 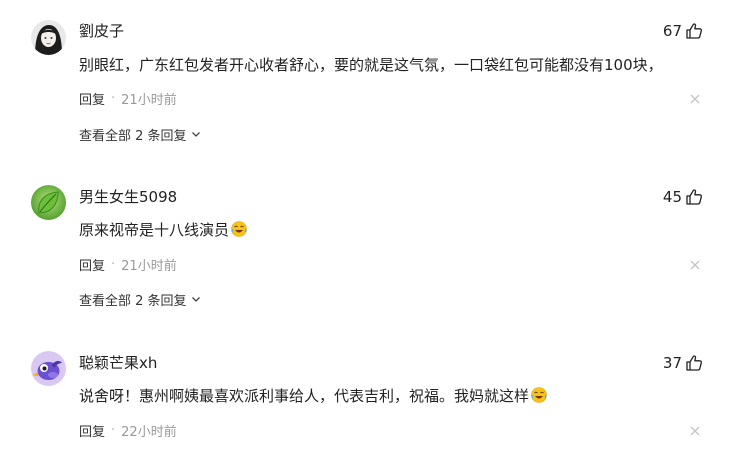 What do you see at coordinates (101, 31) in the screenshot?
I see `username: 劉皮子` at bounding box center [101, 31].